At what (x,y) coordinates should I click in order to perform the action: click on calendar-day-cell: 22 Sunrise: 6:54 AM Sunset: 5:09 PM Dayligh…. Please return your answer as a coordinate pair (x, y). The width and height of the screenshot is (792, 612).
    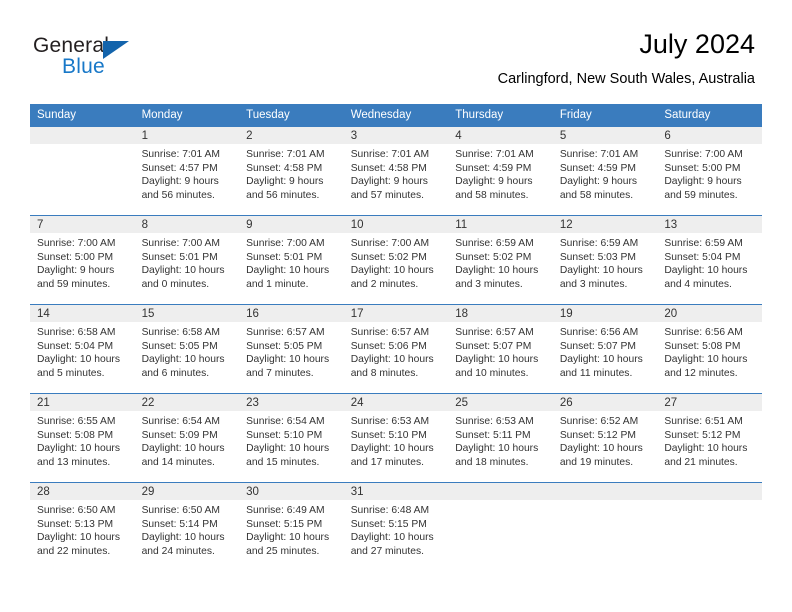
    Looking at the image, I should click on (187, 438).